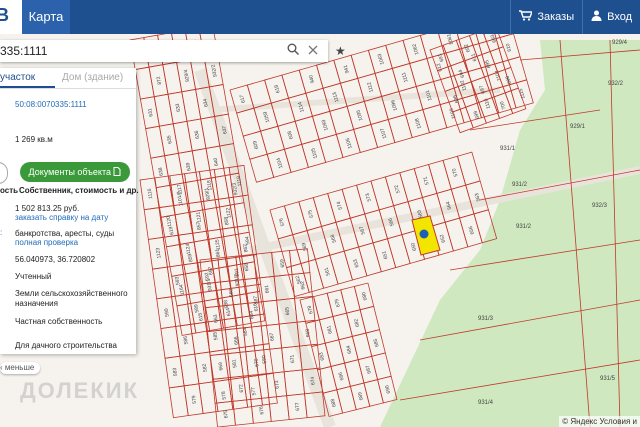  What do you see at coordinates (177, 280) in the screenshot?
I see `parcel-number: 593` at bounding box center [177, 280].